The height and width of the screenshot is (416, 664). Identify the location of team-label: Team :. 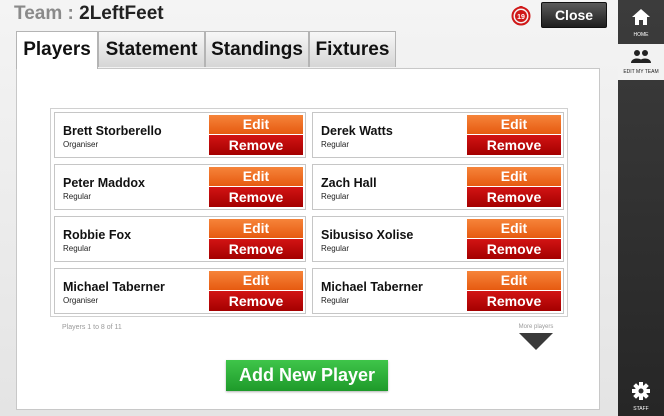
(44, 13).